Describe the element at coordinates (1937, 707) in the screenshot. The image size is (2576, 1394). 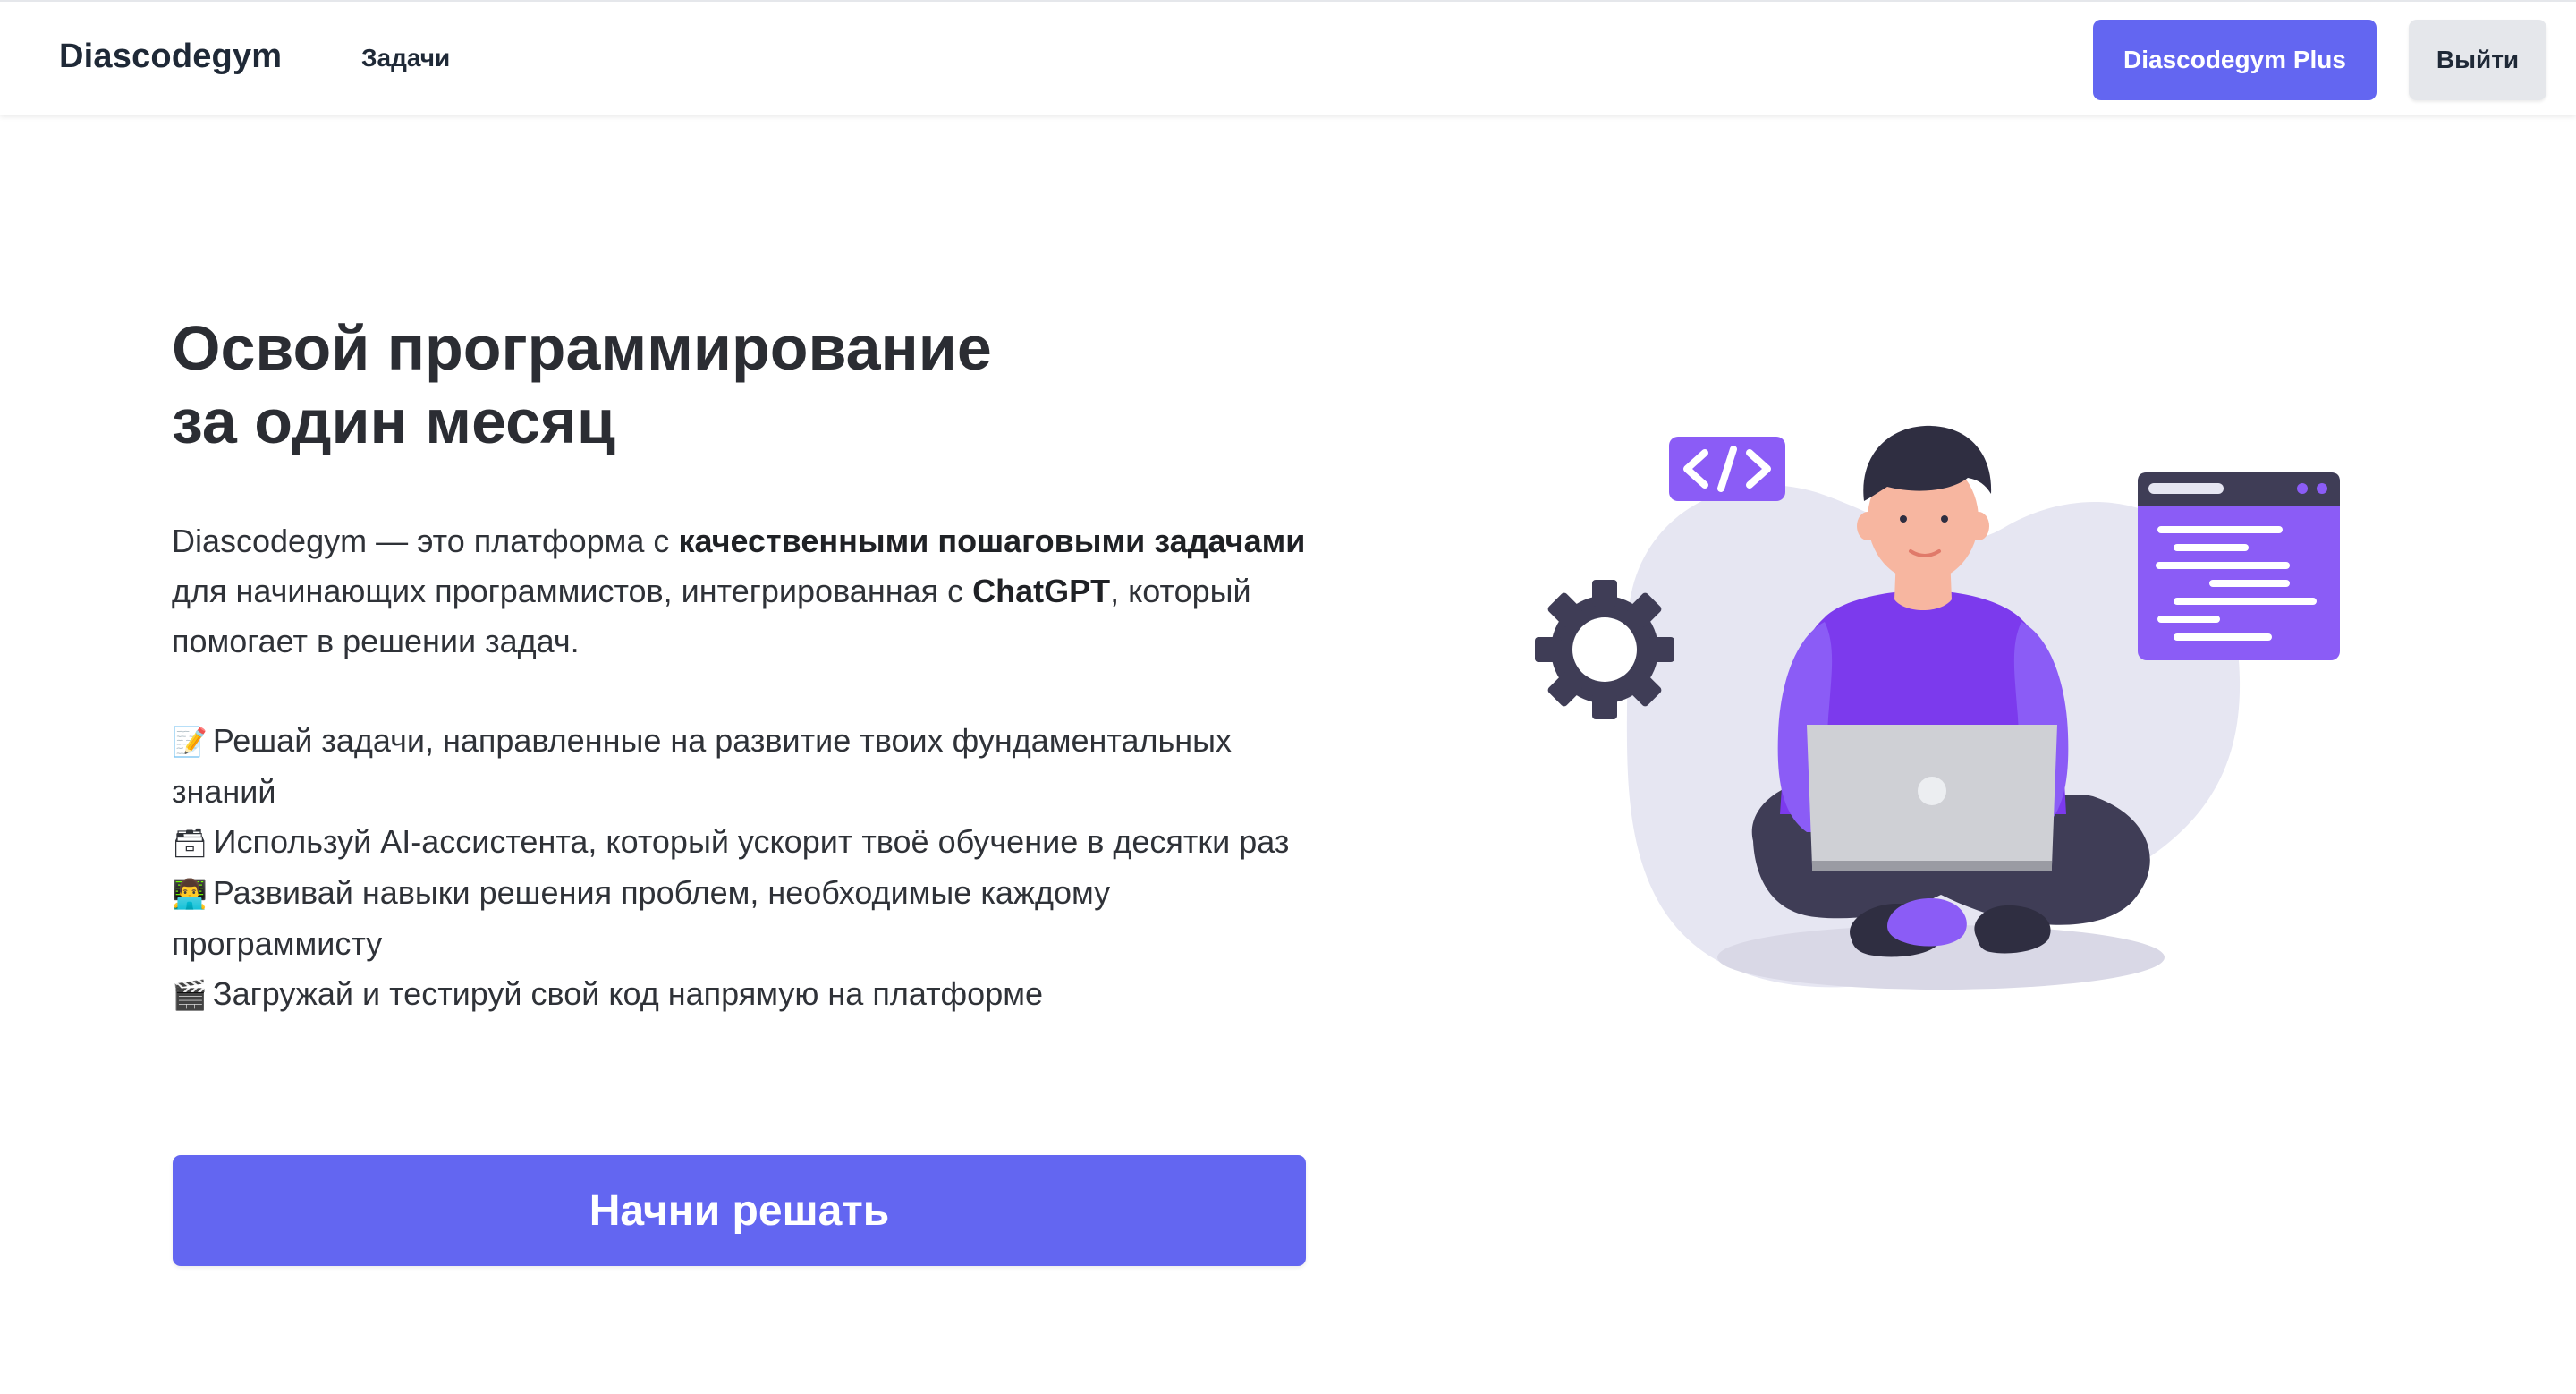
I see `programmer-illustration` at that location.